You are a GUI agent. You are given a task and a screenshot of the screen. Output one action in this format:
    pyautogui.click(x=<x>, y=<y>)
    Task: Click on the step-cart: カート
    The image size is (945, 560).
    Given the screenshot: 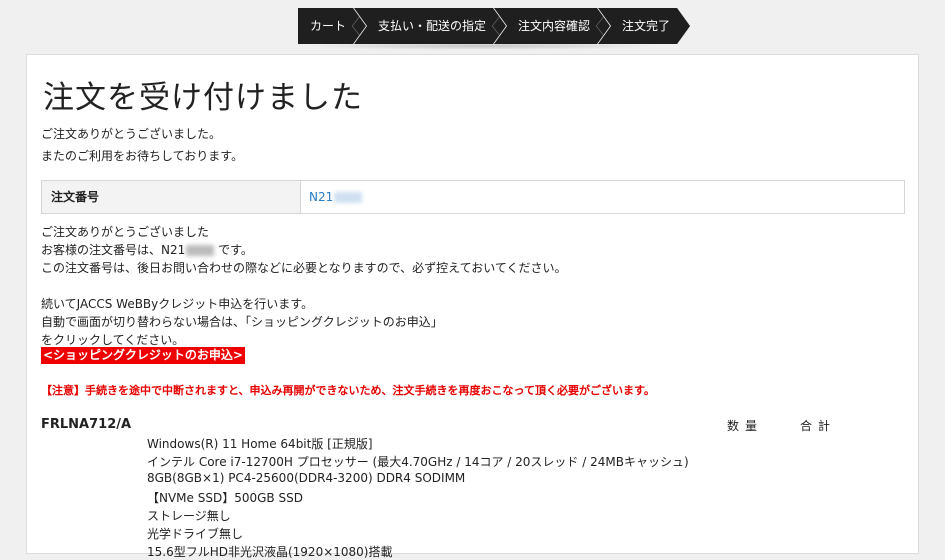 What is the action you would take?
    pyautogui.click(x=332, y=26)
    